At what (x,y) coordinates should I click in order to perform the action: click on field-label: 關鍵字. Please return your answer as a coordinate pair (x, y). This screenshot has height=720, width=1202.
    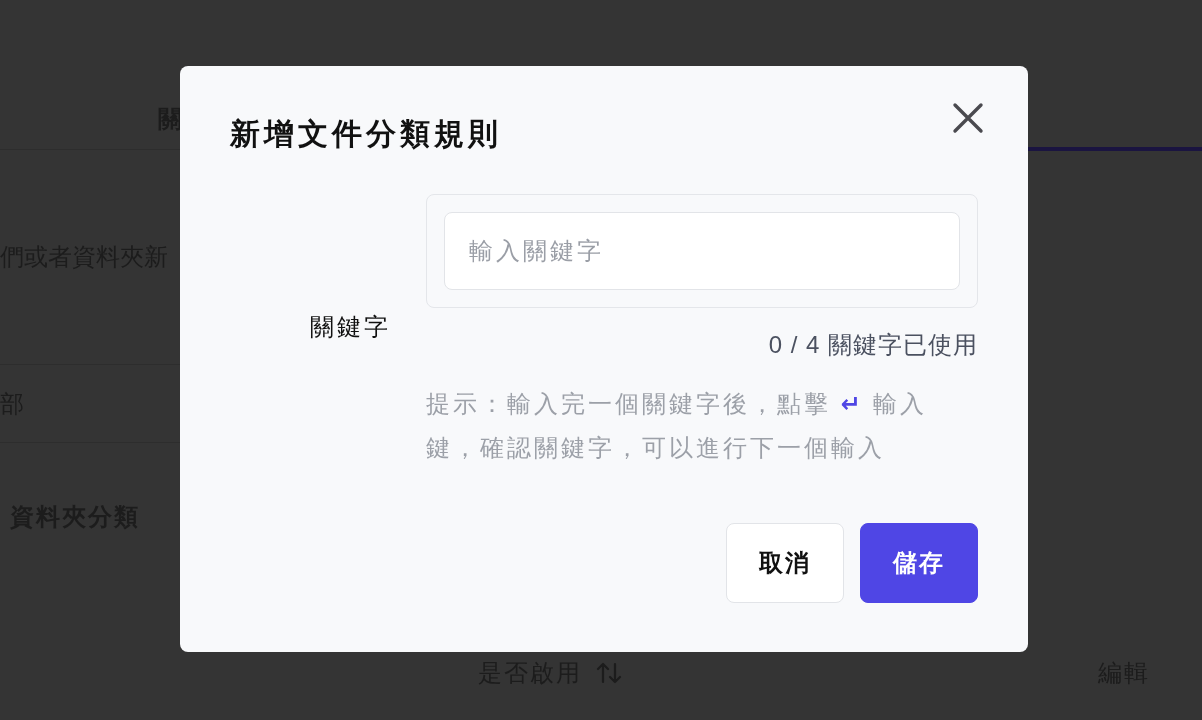
    Looking at the image, I should click on (350, 327).